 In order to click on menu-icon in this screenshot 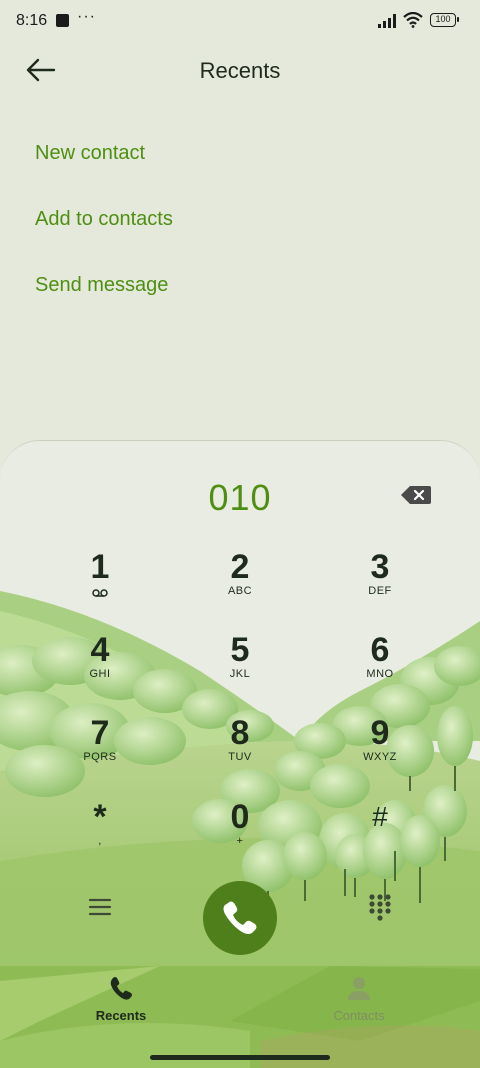, I will do `click(100, 907)`.